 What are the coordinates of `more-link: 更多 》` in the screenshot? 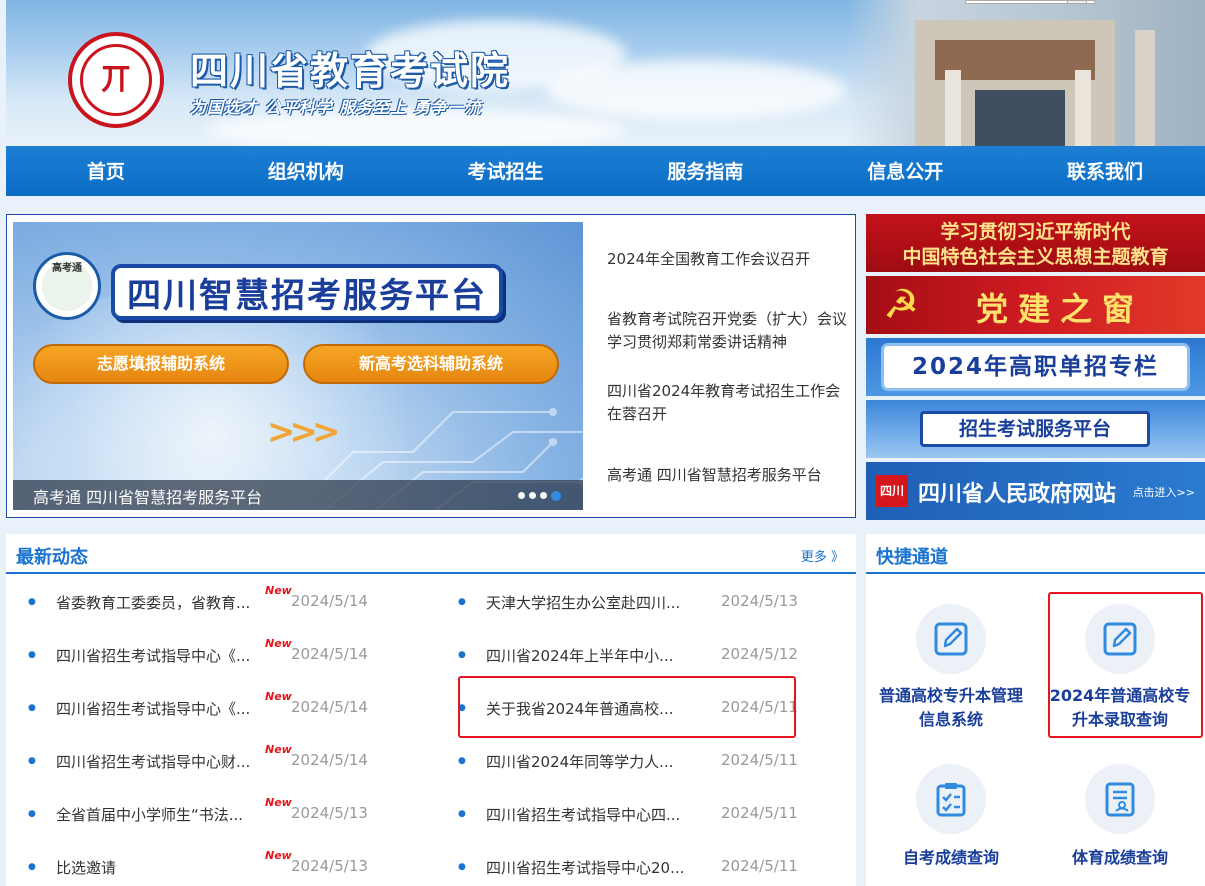 It's located at (822, 555).